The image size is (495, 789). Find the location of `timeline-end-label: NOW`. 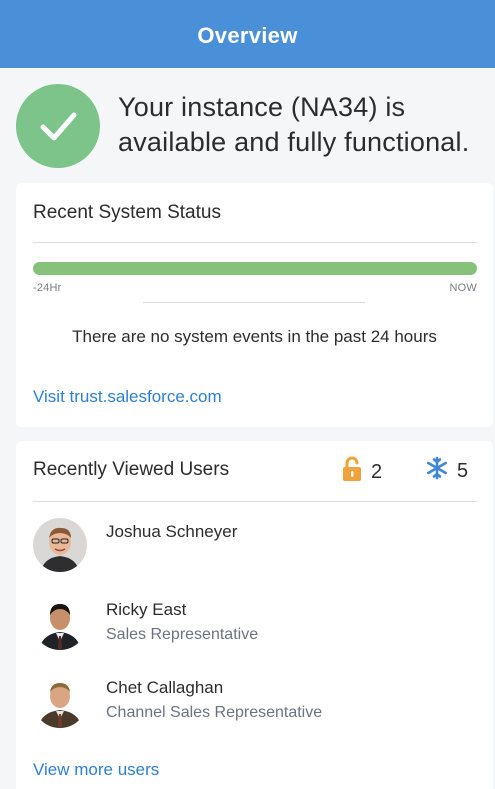

timeline-end-label: NOW is located at coordinates (463, 288).